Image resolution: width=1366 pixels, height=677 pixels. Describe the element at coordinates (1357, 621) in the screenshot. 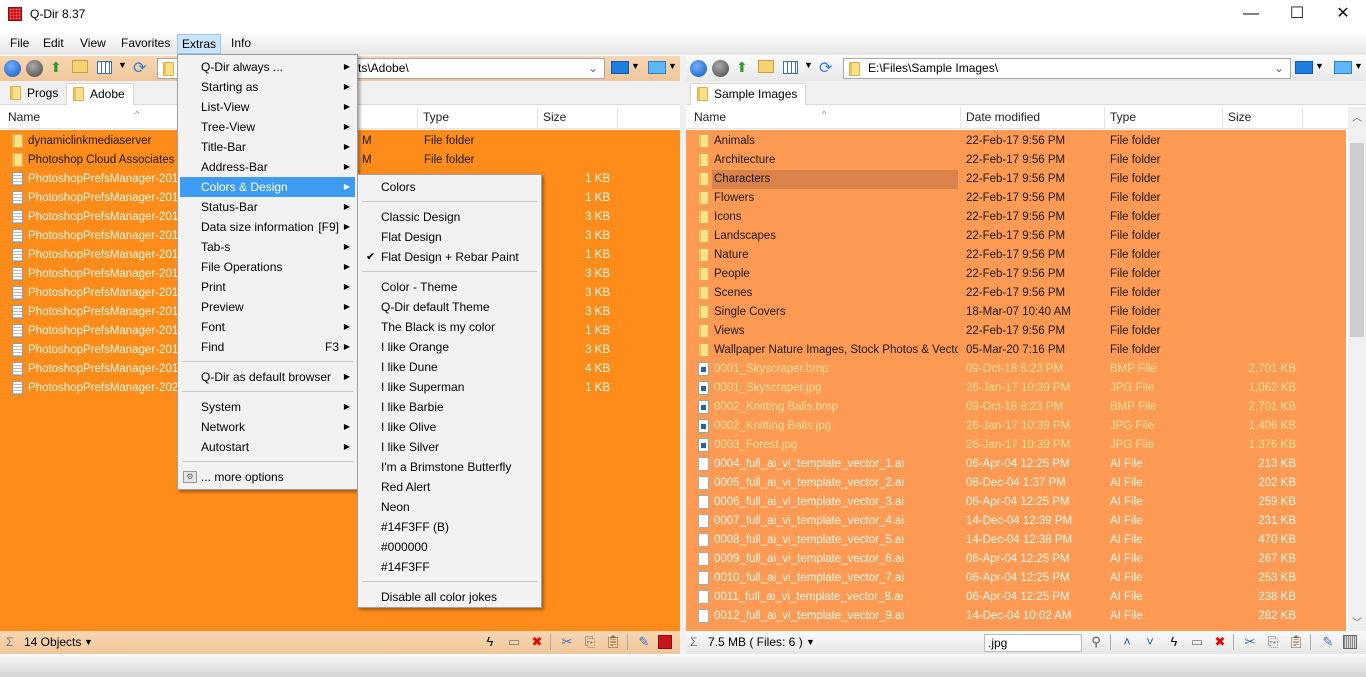

I see `scroll-down-icon: ﹀` at that location.